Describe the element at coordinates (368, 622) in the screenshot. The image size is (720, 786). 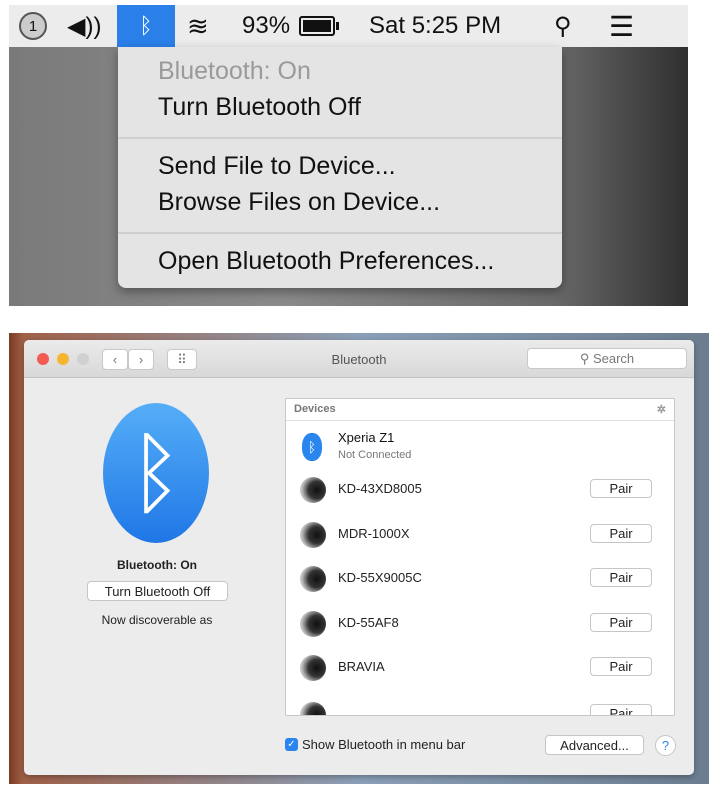
I see `device-name: KD-55AF8` at that location.